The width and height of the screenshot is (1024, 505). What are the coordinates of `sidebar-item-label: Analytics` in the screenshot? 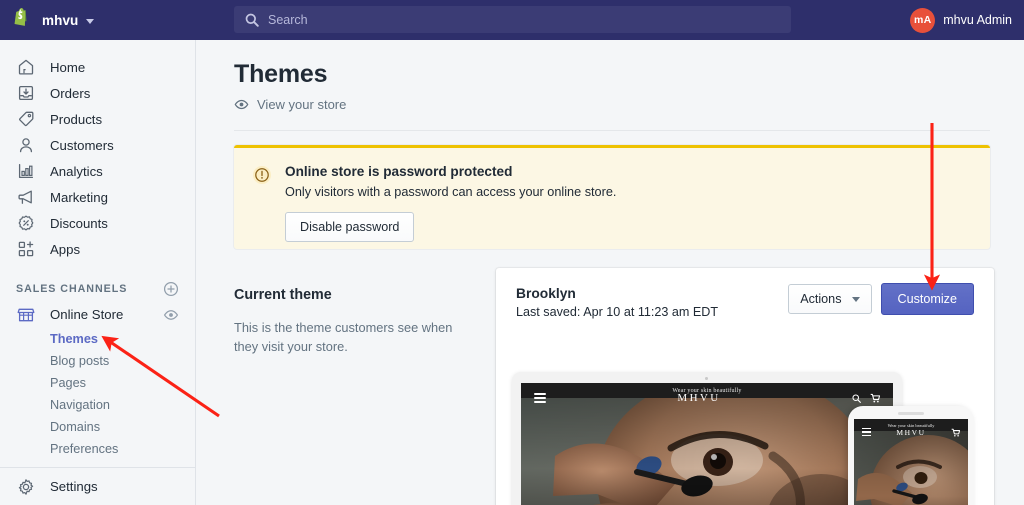 It's located at (76, 171).